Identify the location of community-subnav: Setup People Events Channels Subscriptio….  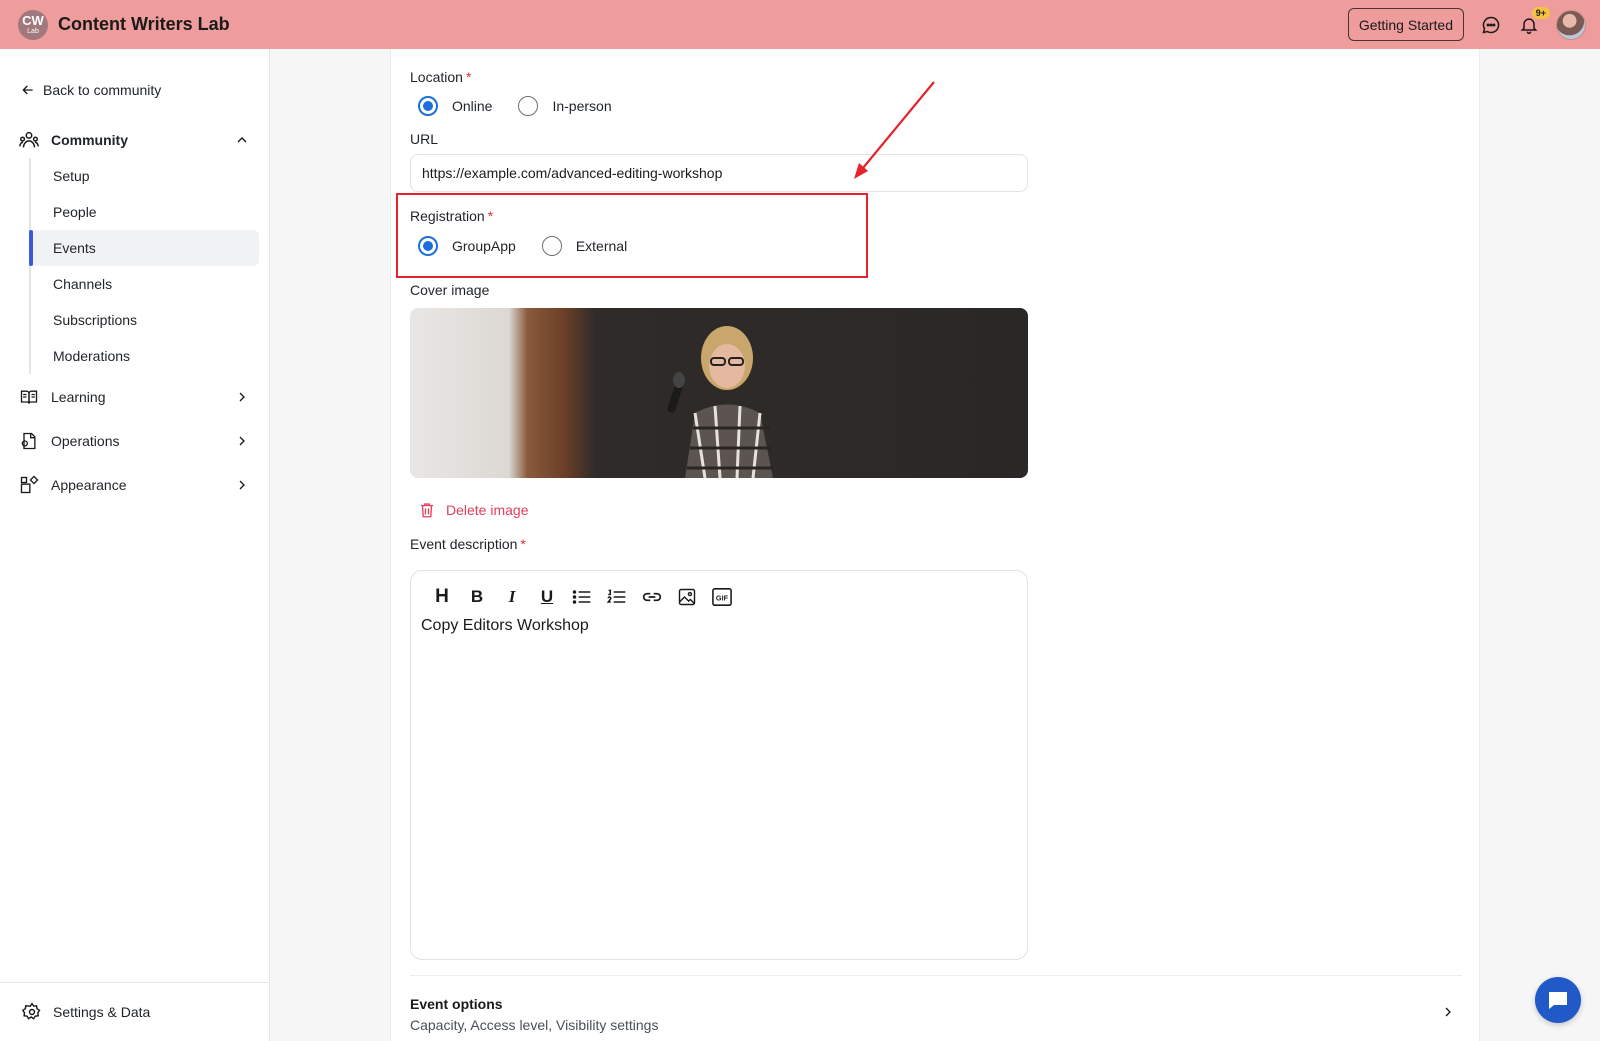
(144, 266).